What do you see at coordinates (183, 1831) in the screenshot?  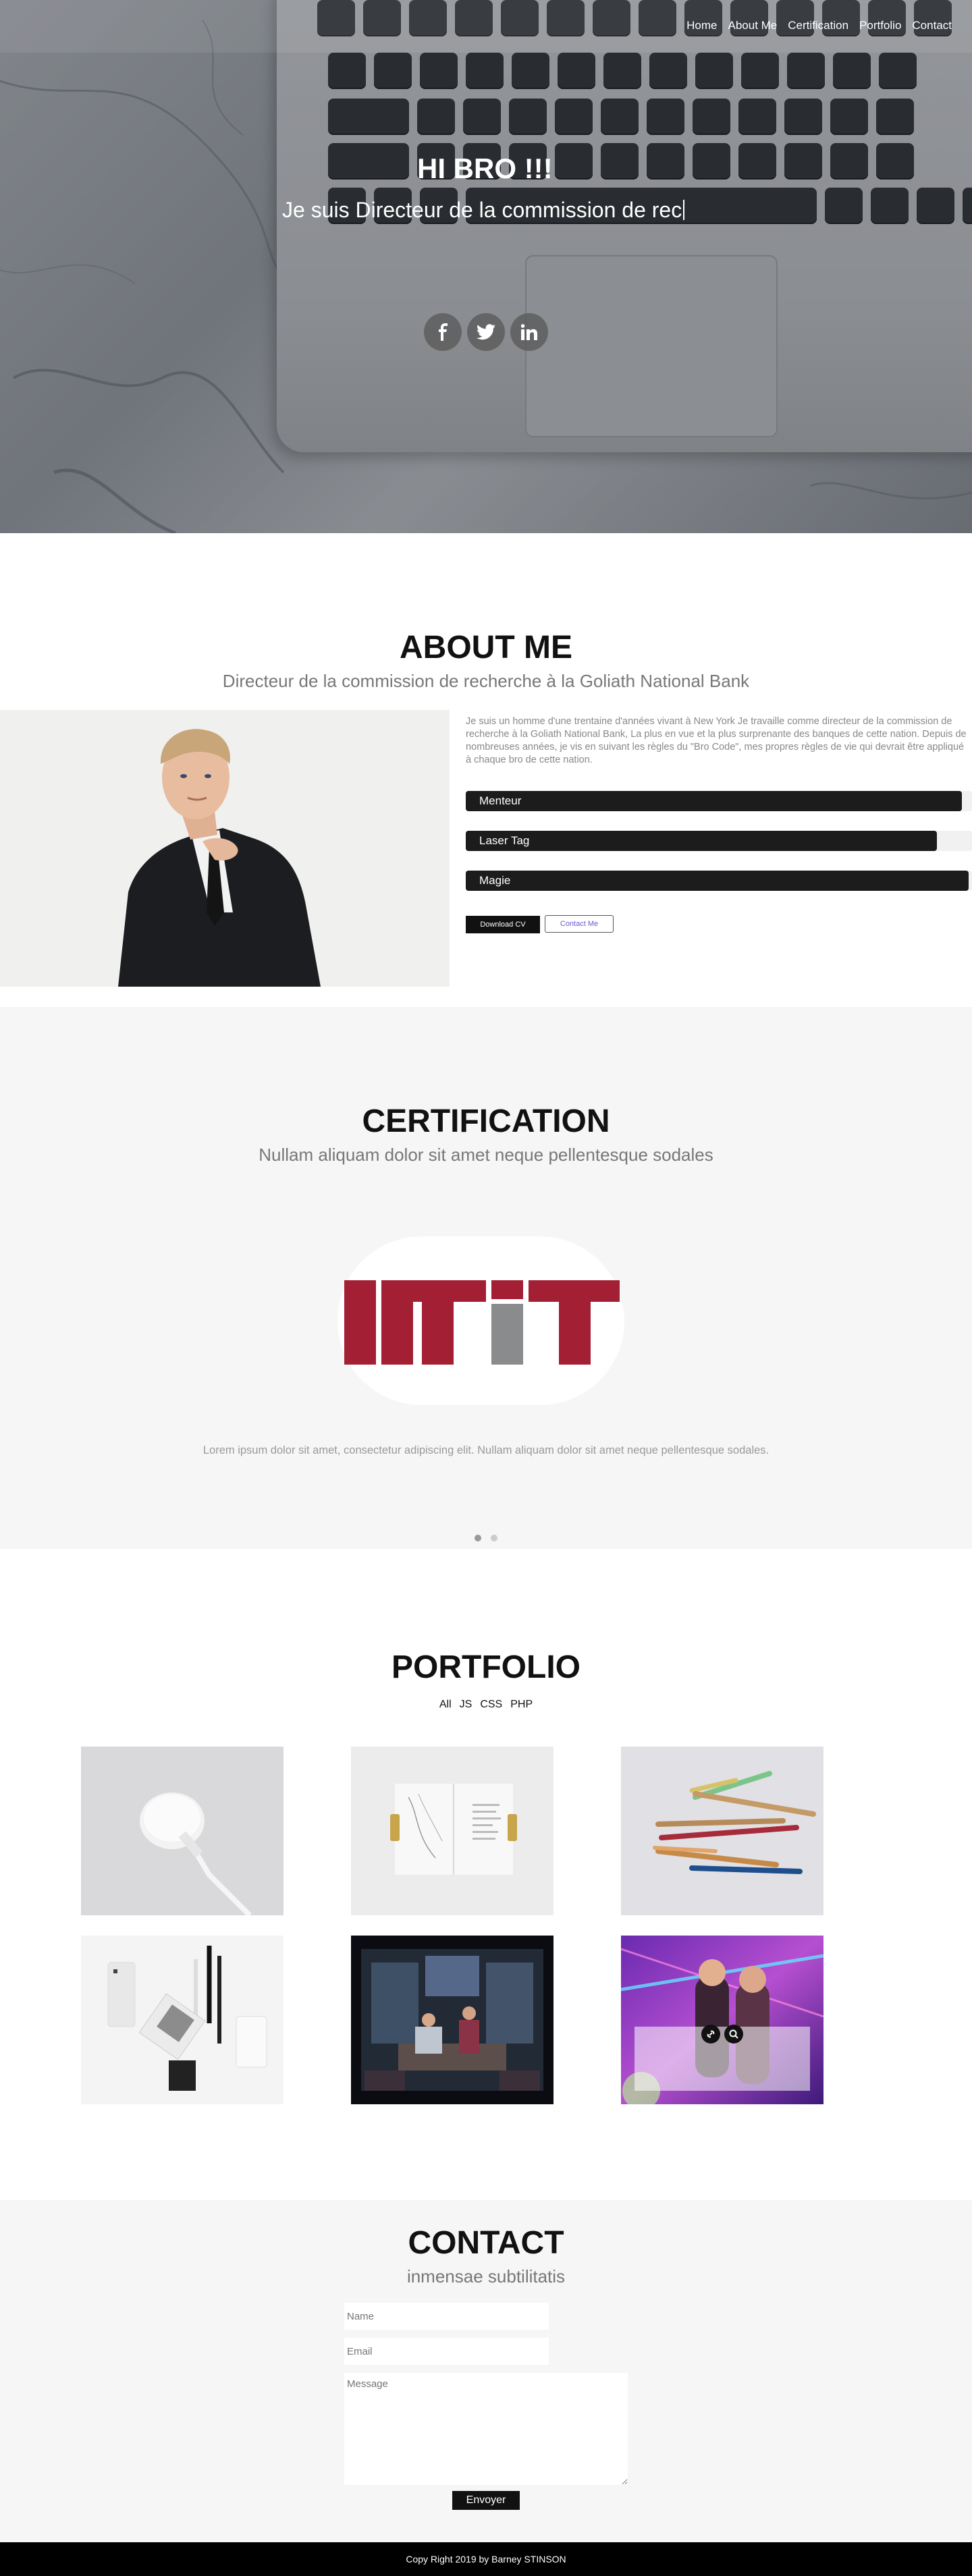 I see `portfolio-watch-charger` at bounding box center [183, 1831].